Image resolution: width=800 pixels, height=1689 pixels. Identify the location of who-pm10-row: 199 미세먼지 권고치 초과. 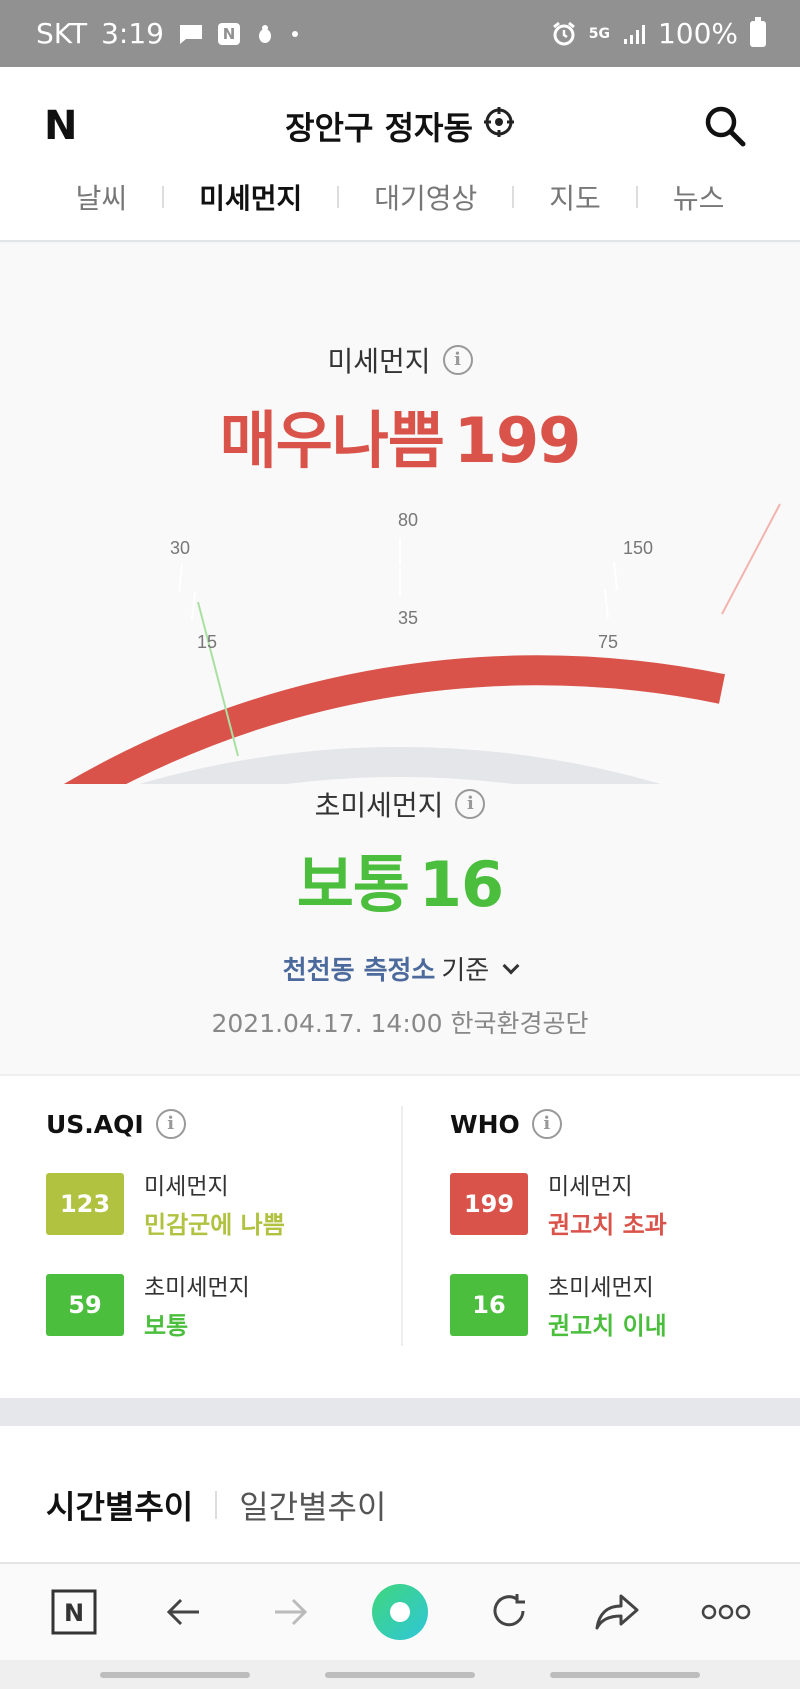
(625, 1203).